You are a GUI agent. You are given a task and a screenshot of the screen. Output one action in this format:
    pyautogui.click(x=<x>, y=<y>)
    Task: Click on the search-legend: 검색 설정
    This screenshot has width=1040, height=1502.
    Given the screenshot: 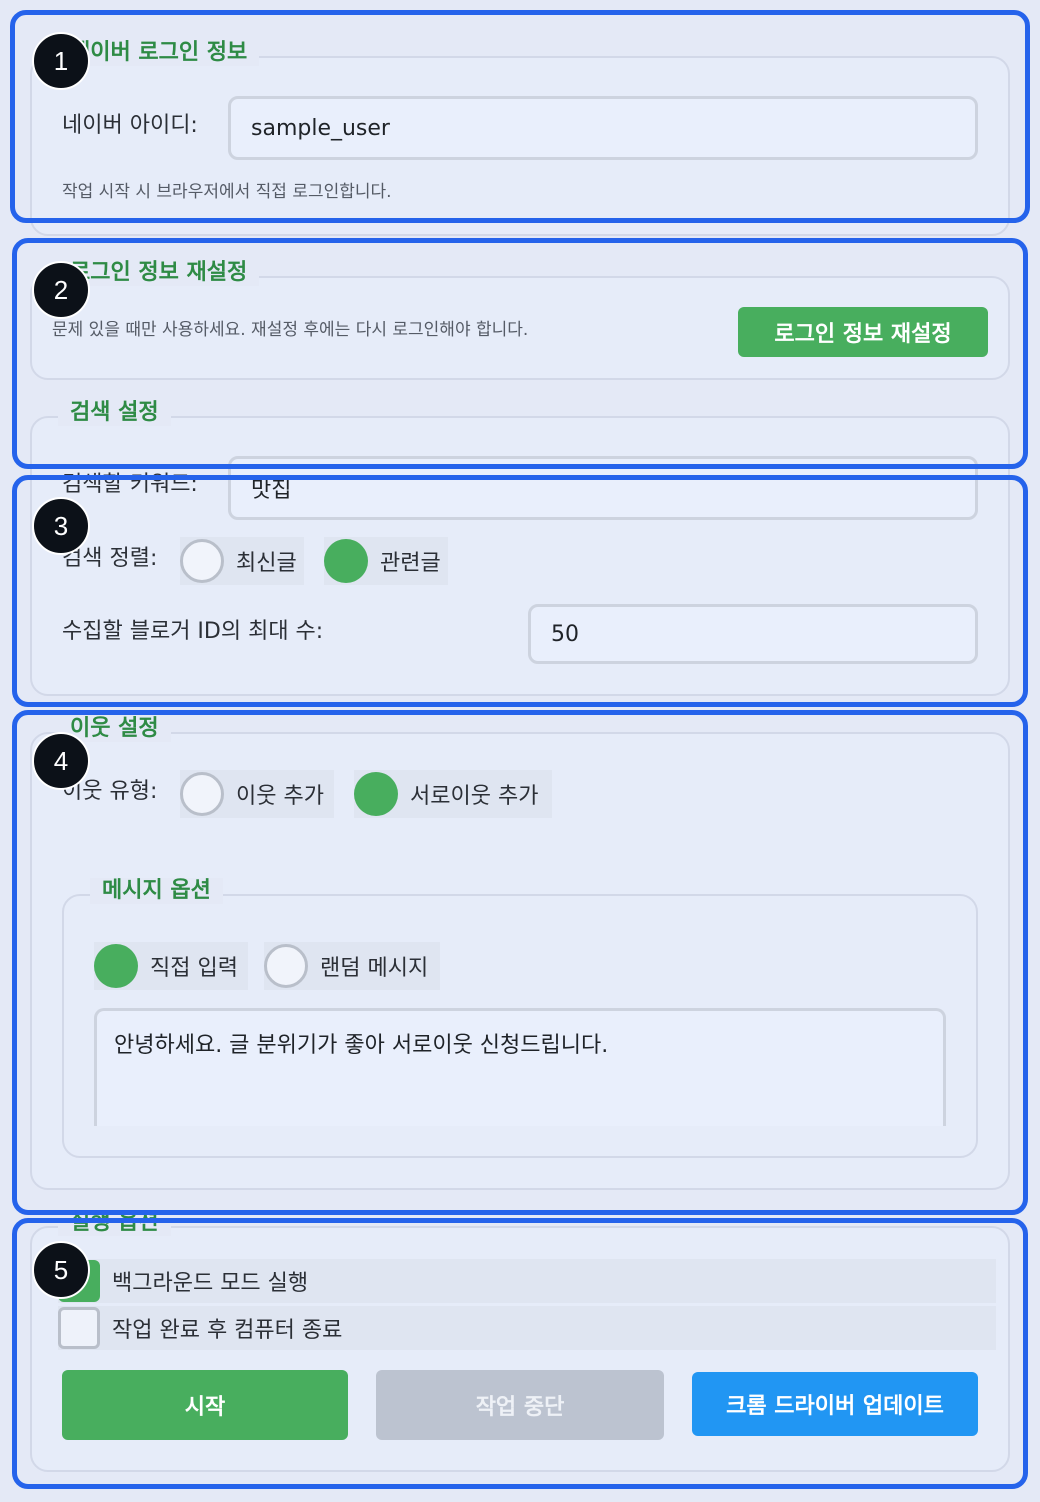 What is the action you would take?
    pyautogui.click(x=114, y=413)
    